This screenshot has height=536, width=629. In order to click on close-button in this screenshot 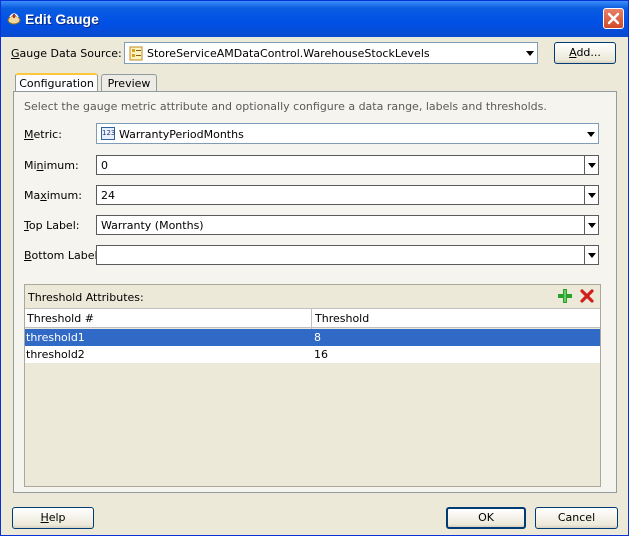, I will do `click(613, 18)`.